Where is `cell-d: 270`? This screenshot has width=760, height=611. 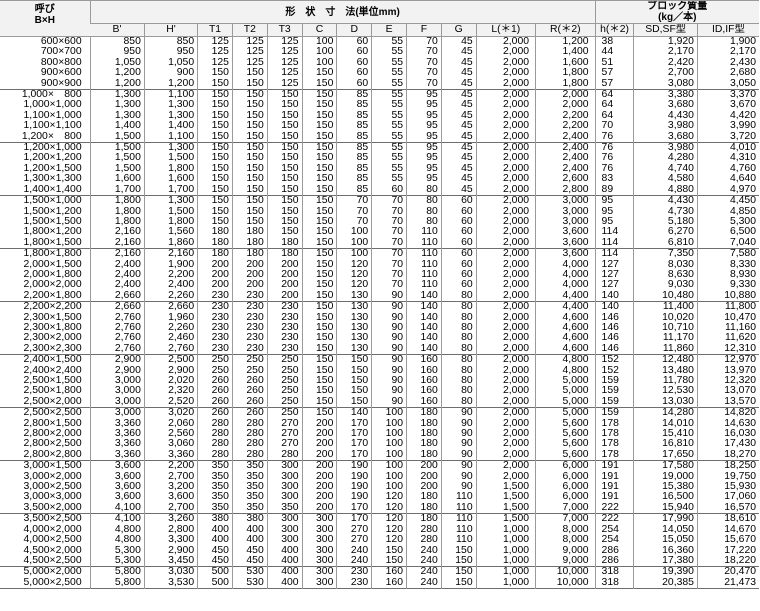 cell-d: 270 is located at coordinates (354, 540).